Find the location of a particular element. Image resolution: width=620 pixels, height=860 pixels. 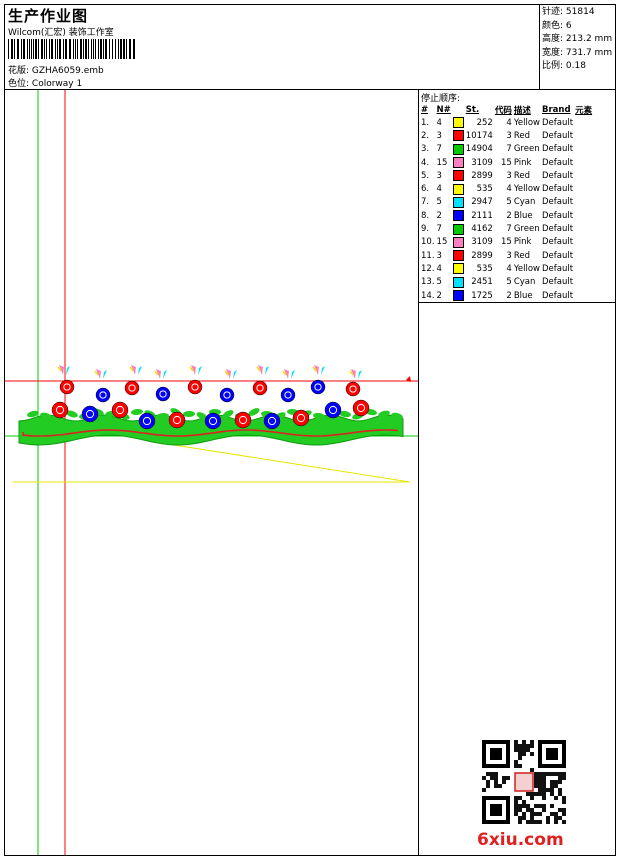

row-stitches: 3109 is located at coordinates (482, 242).